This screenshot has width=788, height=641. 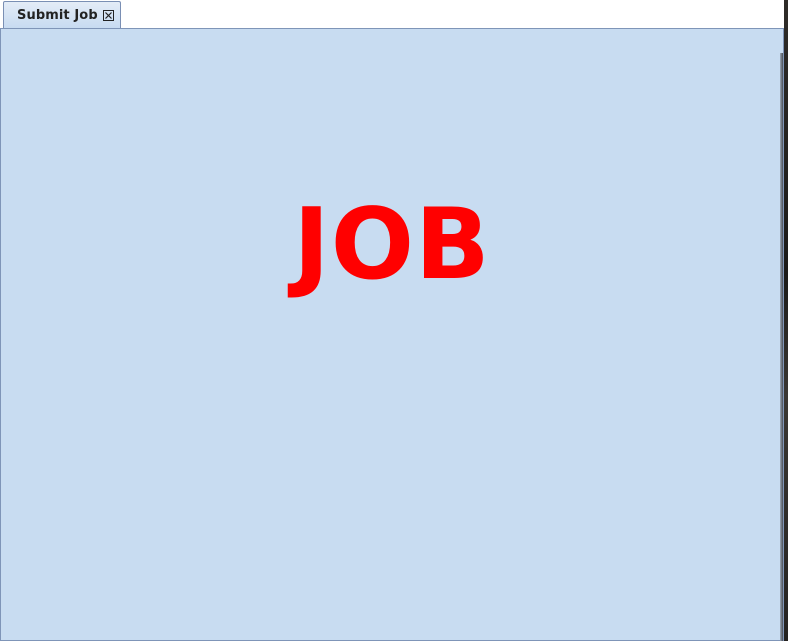 What do you see at coordinates (57, 15) in the screenshot?
I see `tab-label: Submit Job` at bounding box center [57, 15].